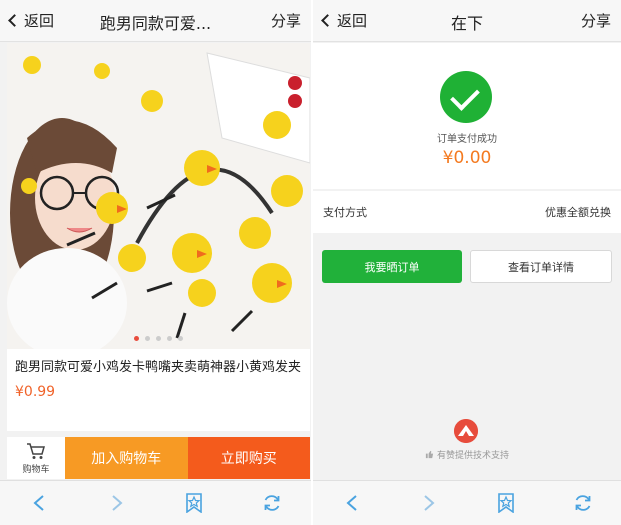 Image resolution: width=621 pixels, height=525 pixels. I want to click on youzan-logo-icon, so click(466, 431).